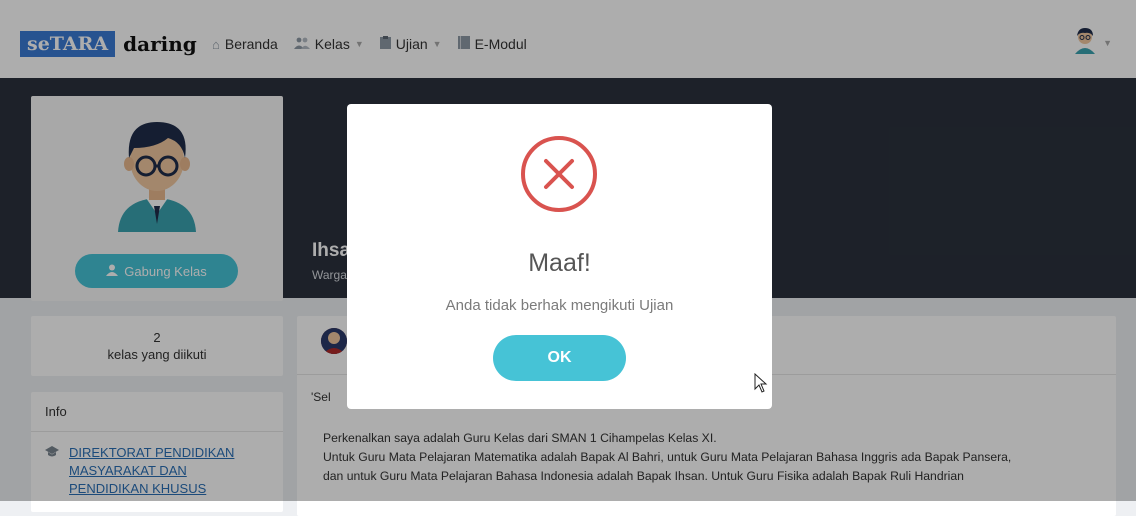 This screenshot has height=516, width=1136. I want to click on mouse-cursor-icon, so click(761, 382).